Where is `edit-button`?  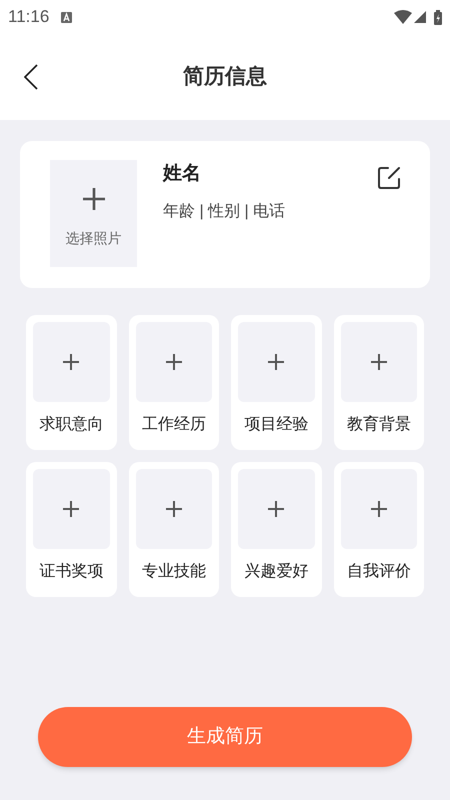 edit-button is located at coordinates (389, 178).